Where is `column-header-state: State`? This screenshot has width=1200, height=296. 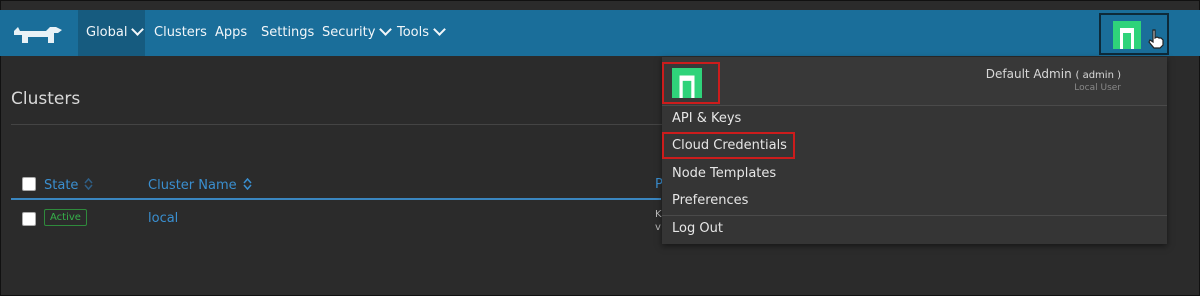 column-header-state: State is located at coordinates (68, 185).